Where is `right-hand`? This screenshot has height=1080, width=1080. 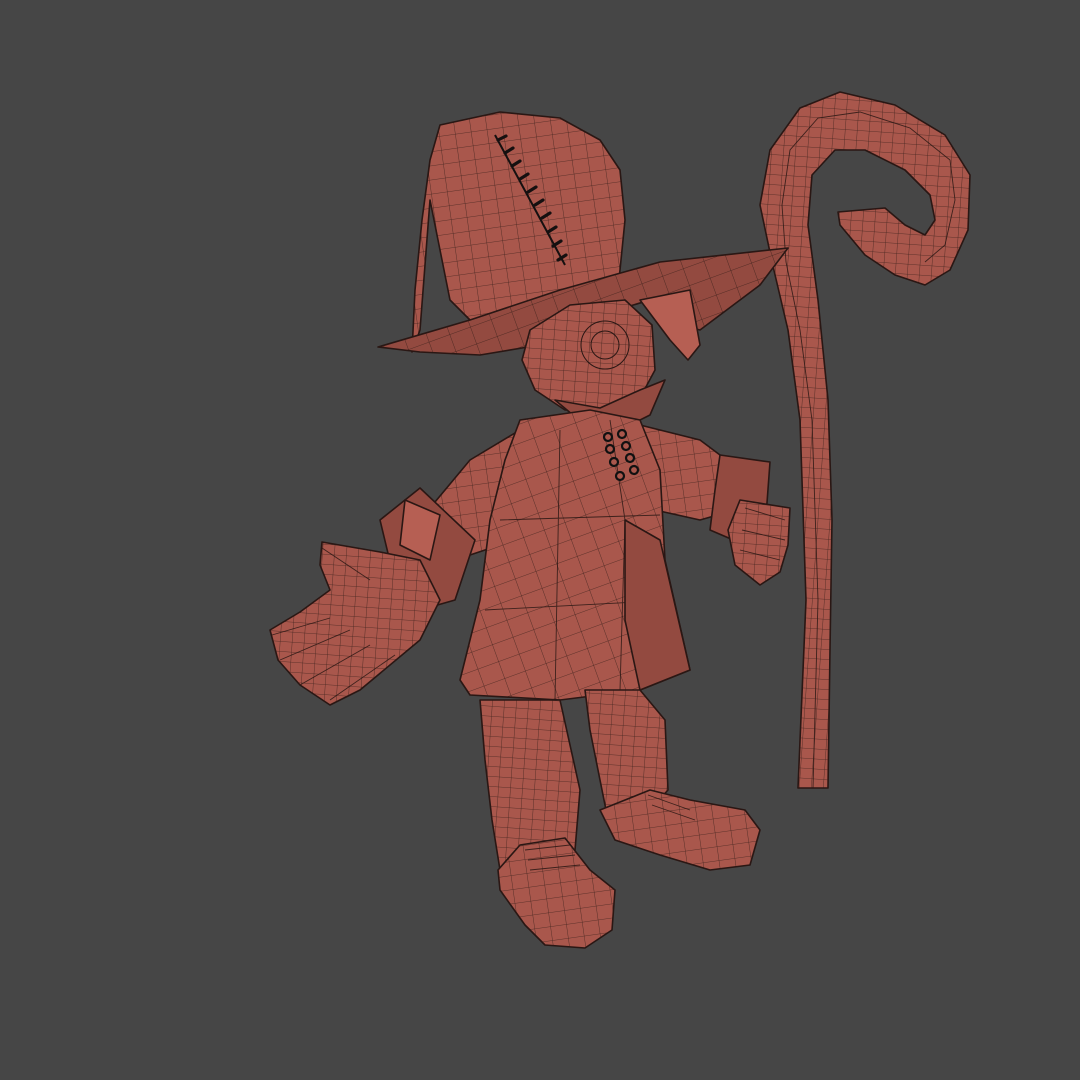
right-hand is located at coordinates (759, 542).